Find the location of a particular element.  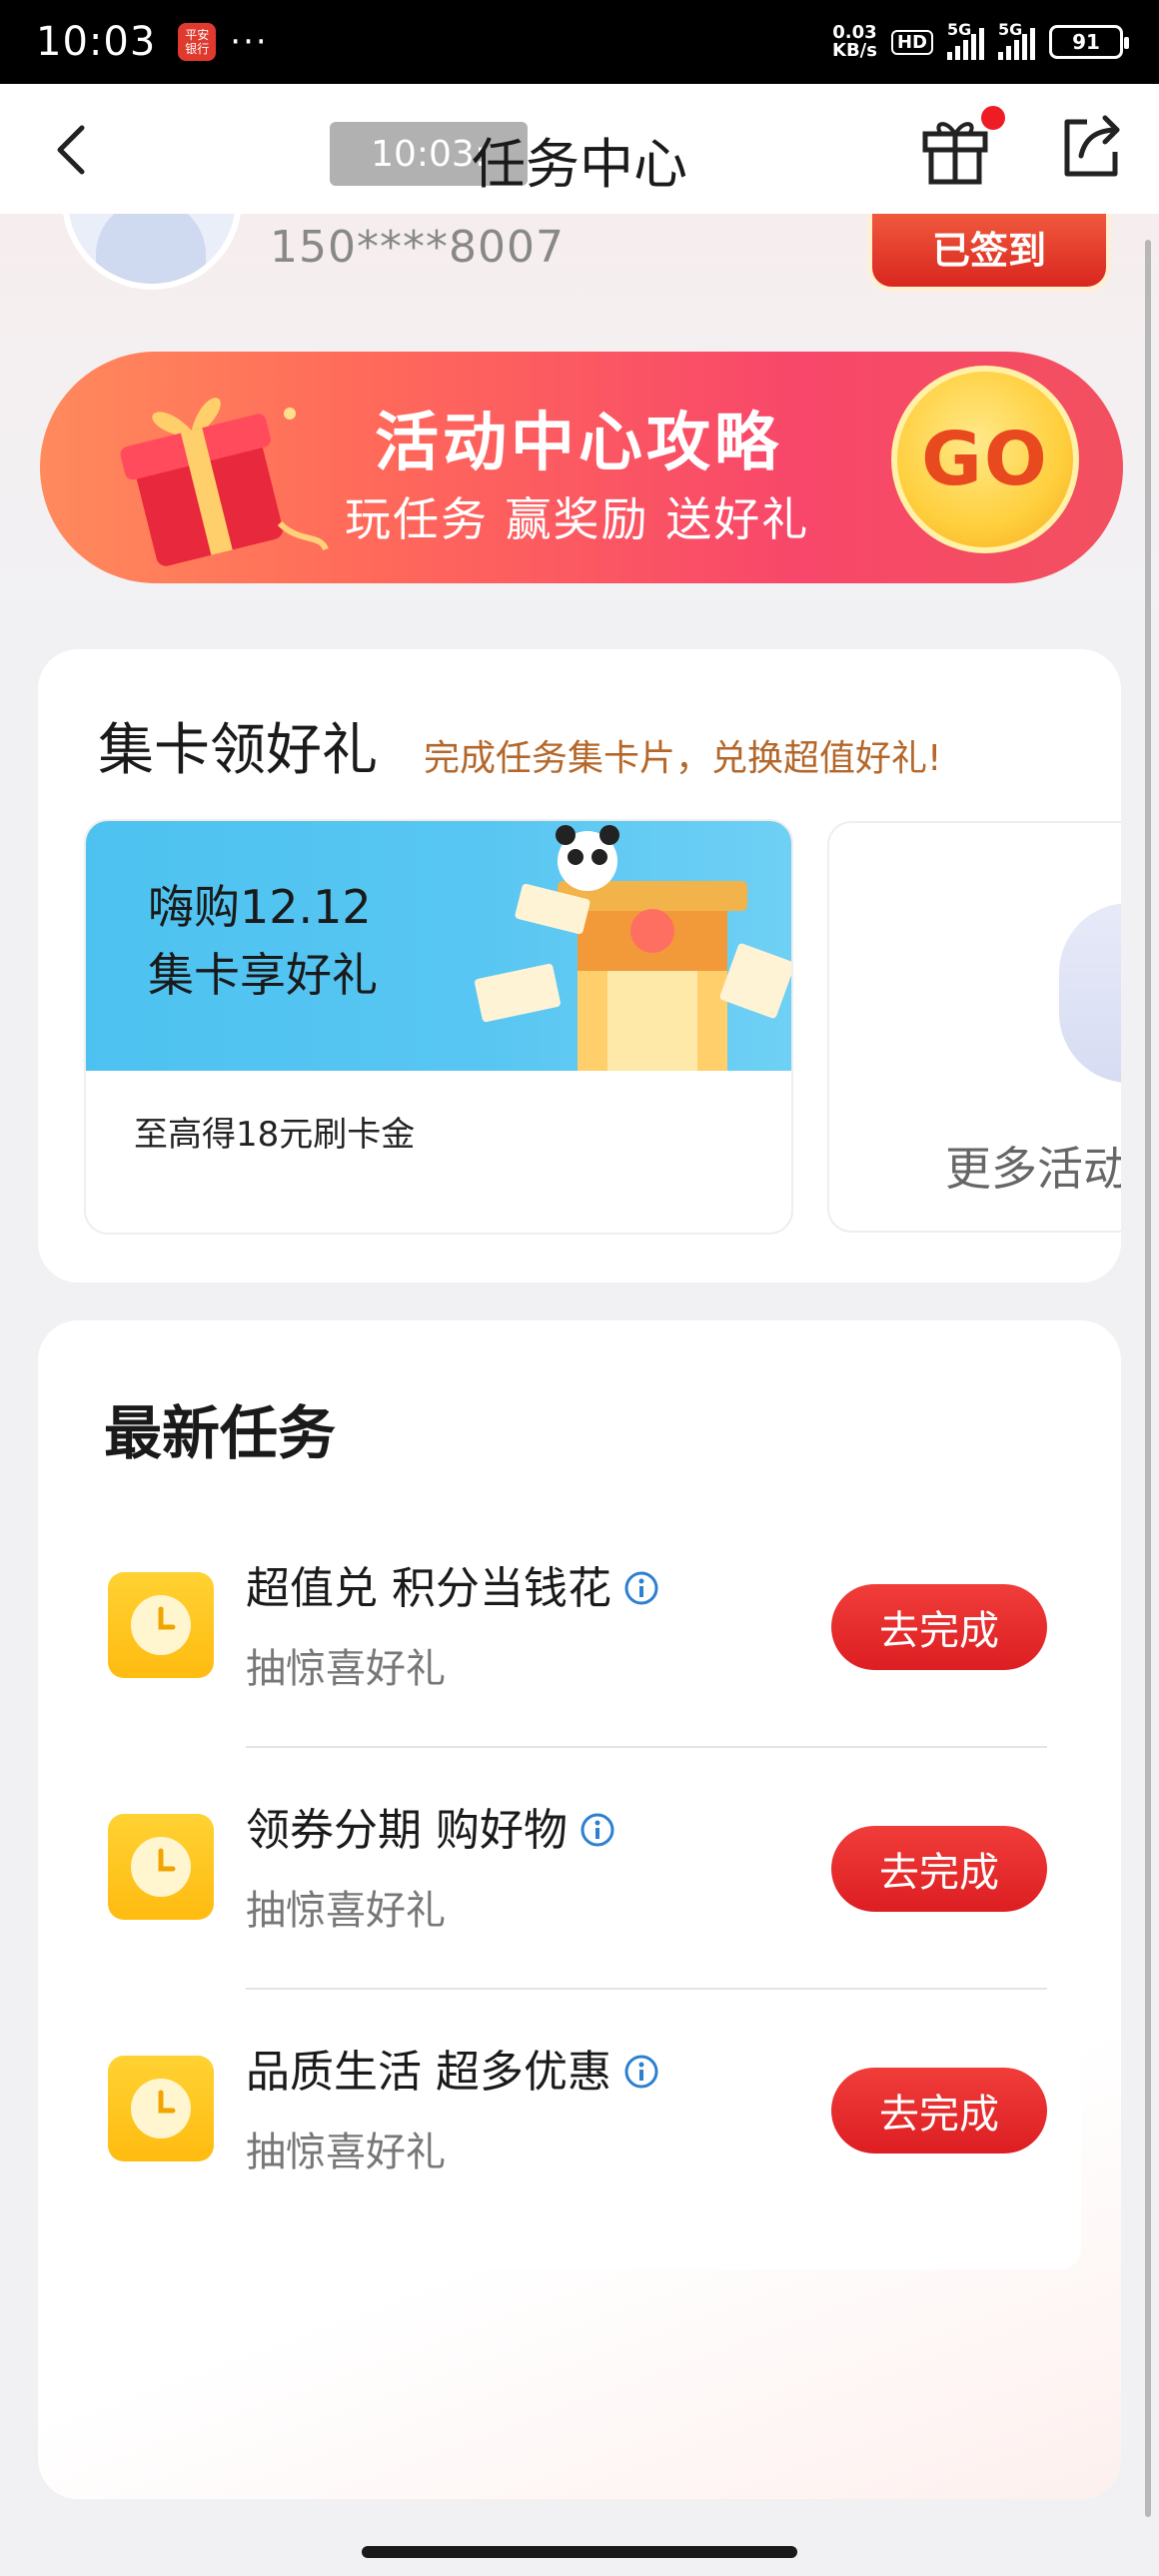

home-indicator is located at coordinates (579, 2552).